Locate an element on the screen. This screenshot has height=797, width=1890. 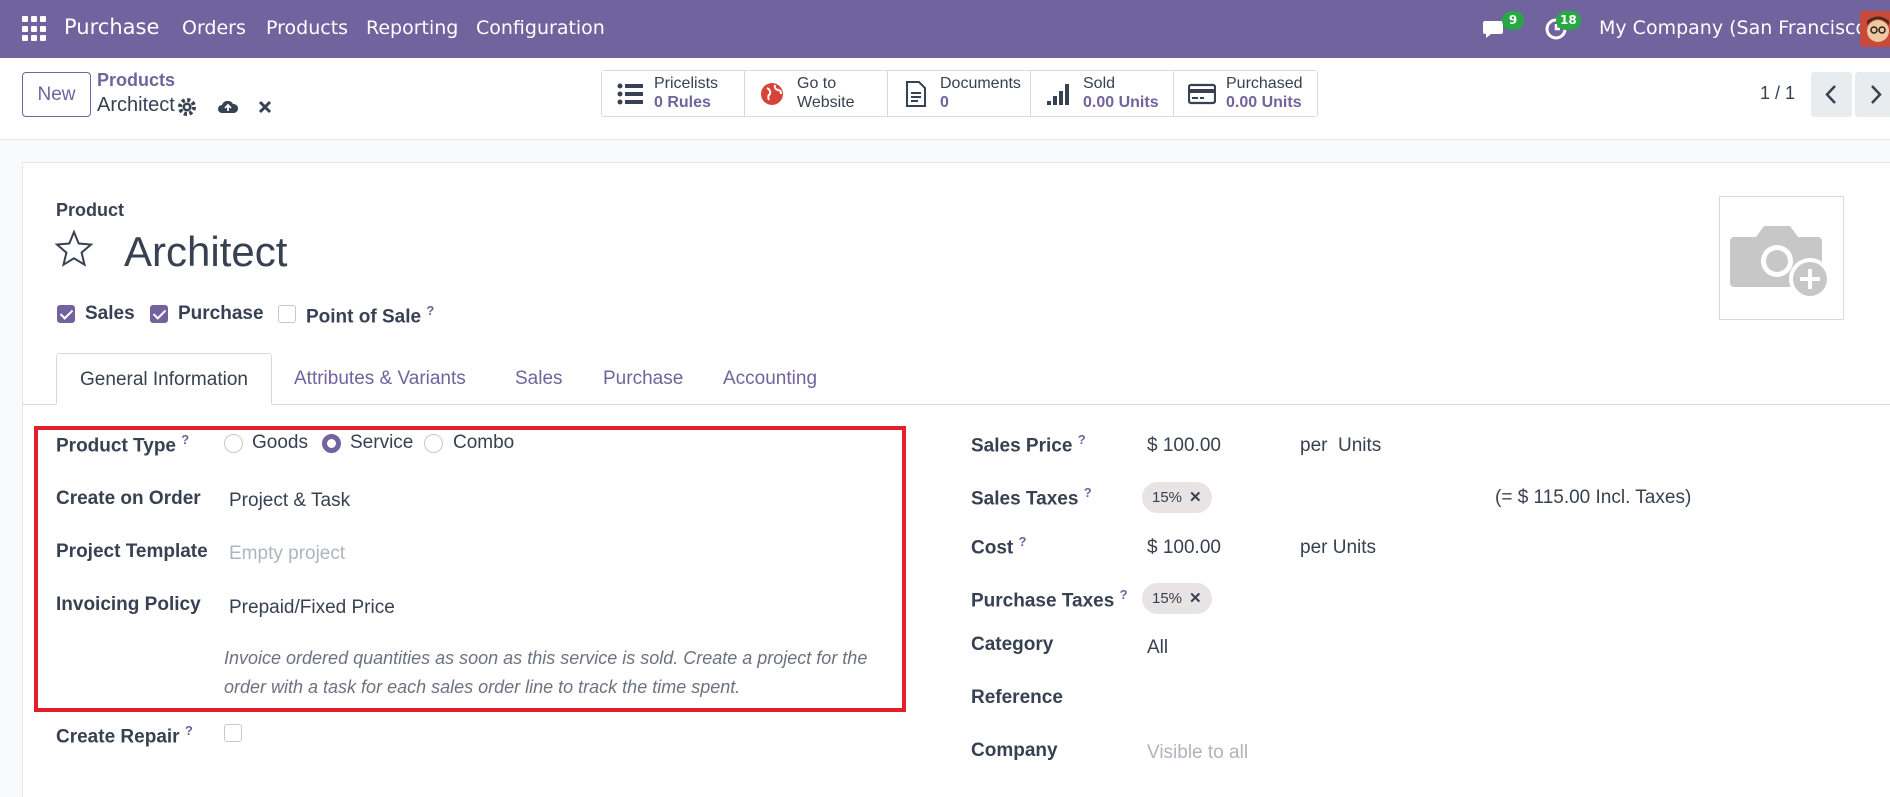
purchased-button: Purchased 0.00 Units is located at coordinates (1245, 93).